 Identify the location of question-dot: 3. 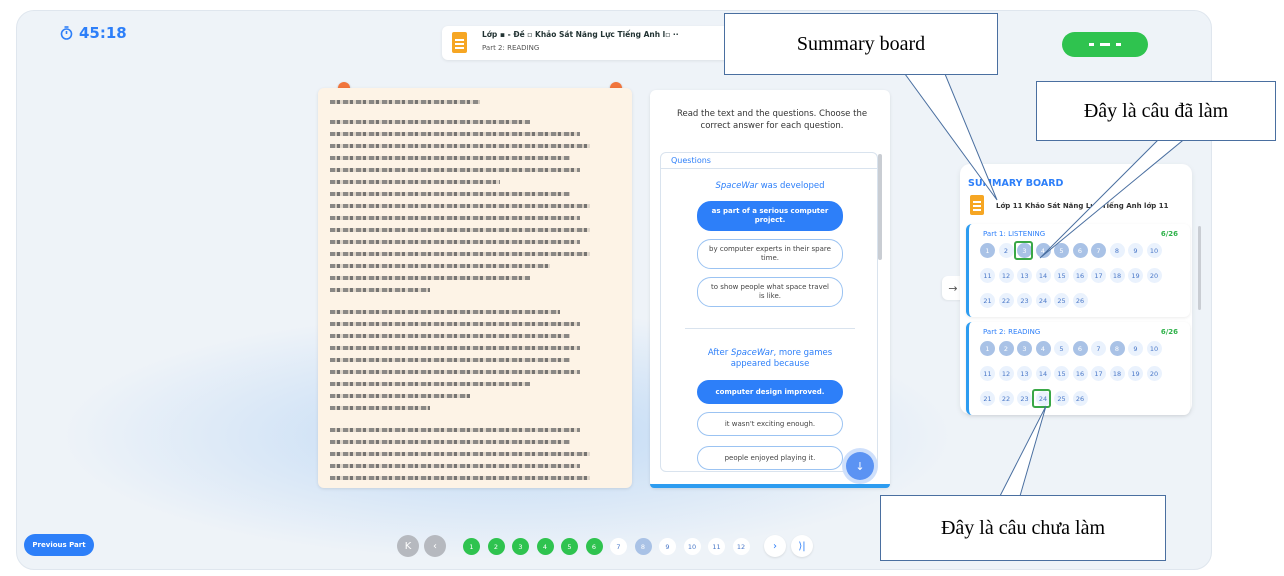
(1024, 348).